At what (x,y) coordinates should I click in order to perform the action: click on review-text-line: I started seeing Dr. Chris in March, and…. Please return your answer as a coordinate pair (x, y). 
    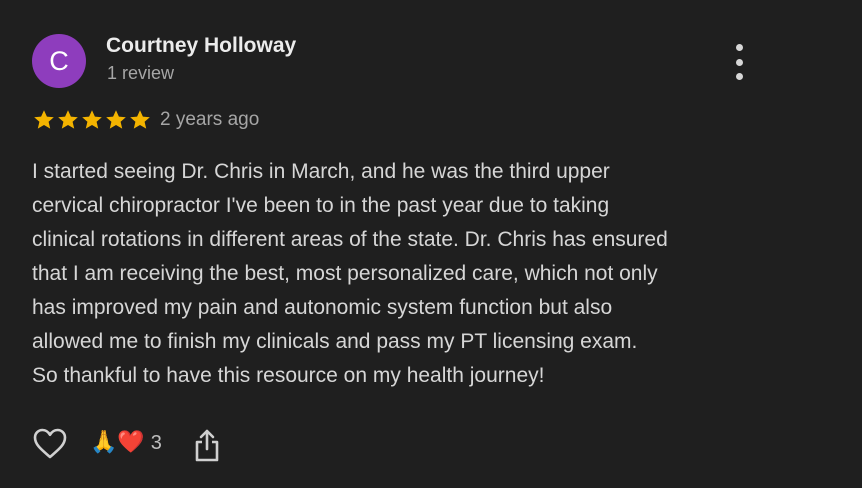
    Looking at the image, I should click on (321, 171).